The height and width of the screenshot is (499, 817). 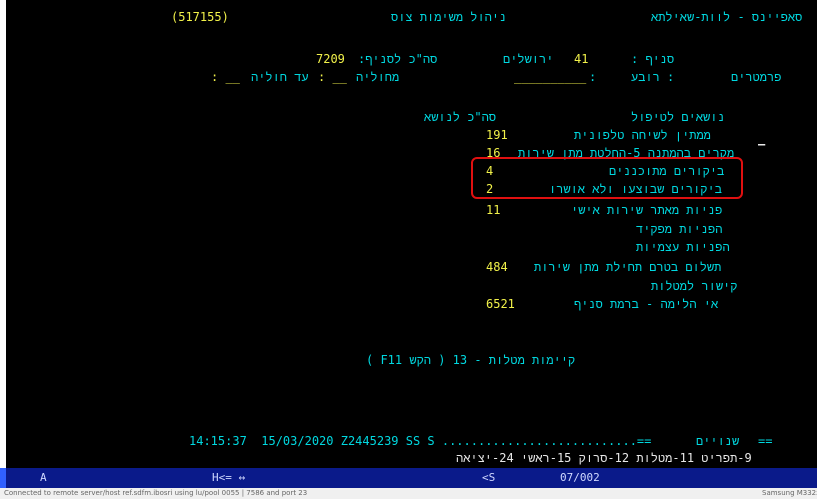 I want to click on row-label: הפניות עצמיות, so click(x=683, y=247).